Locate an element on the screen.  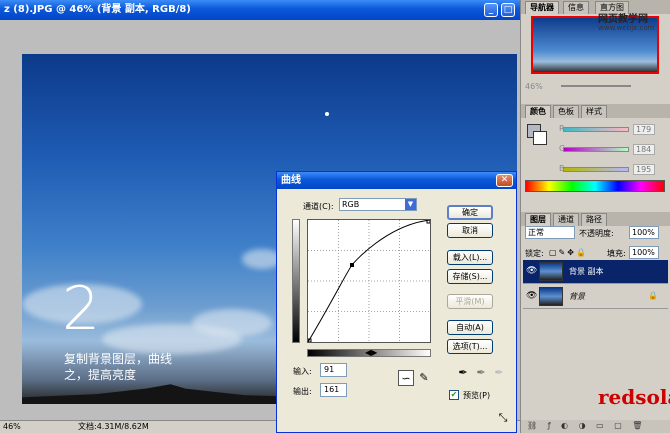
output-field: 161 is located at coordinates (333, 390).